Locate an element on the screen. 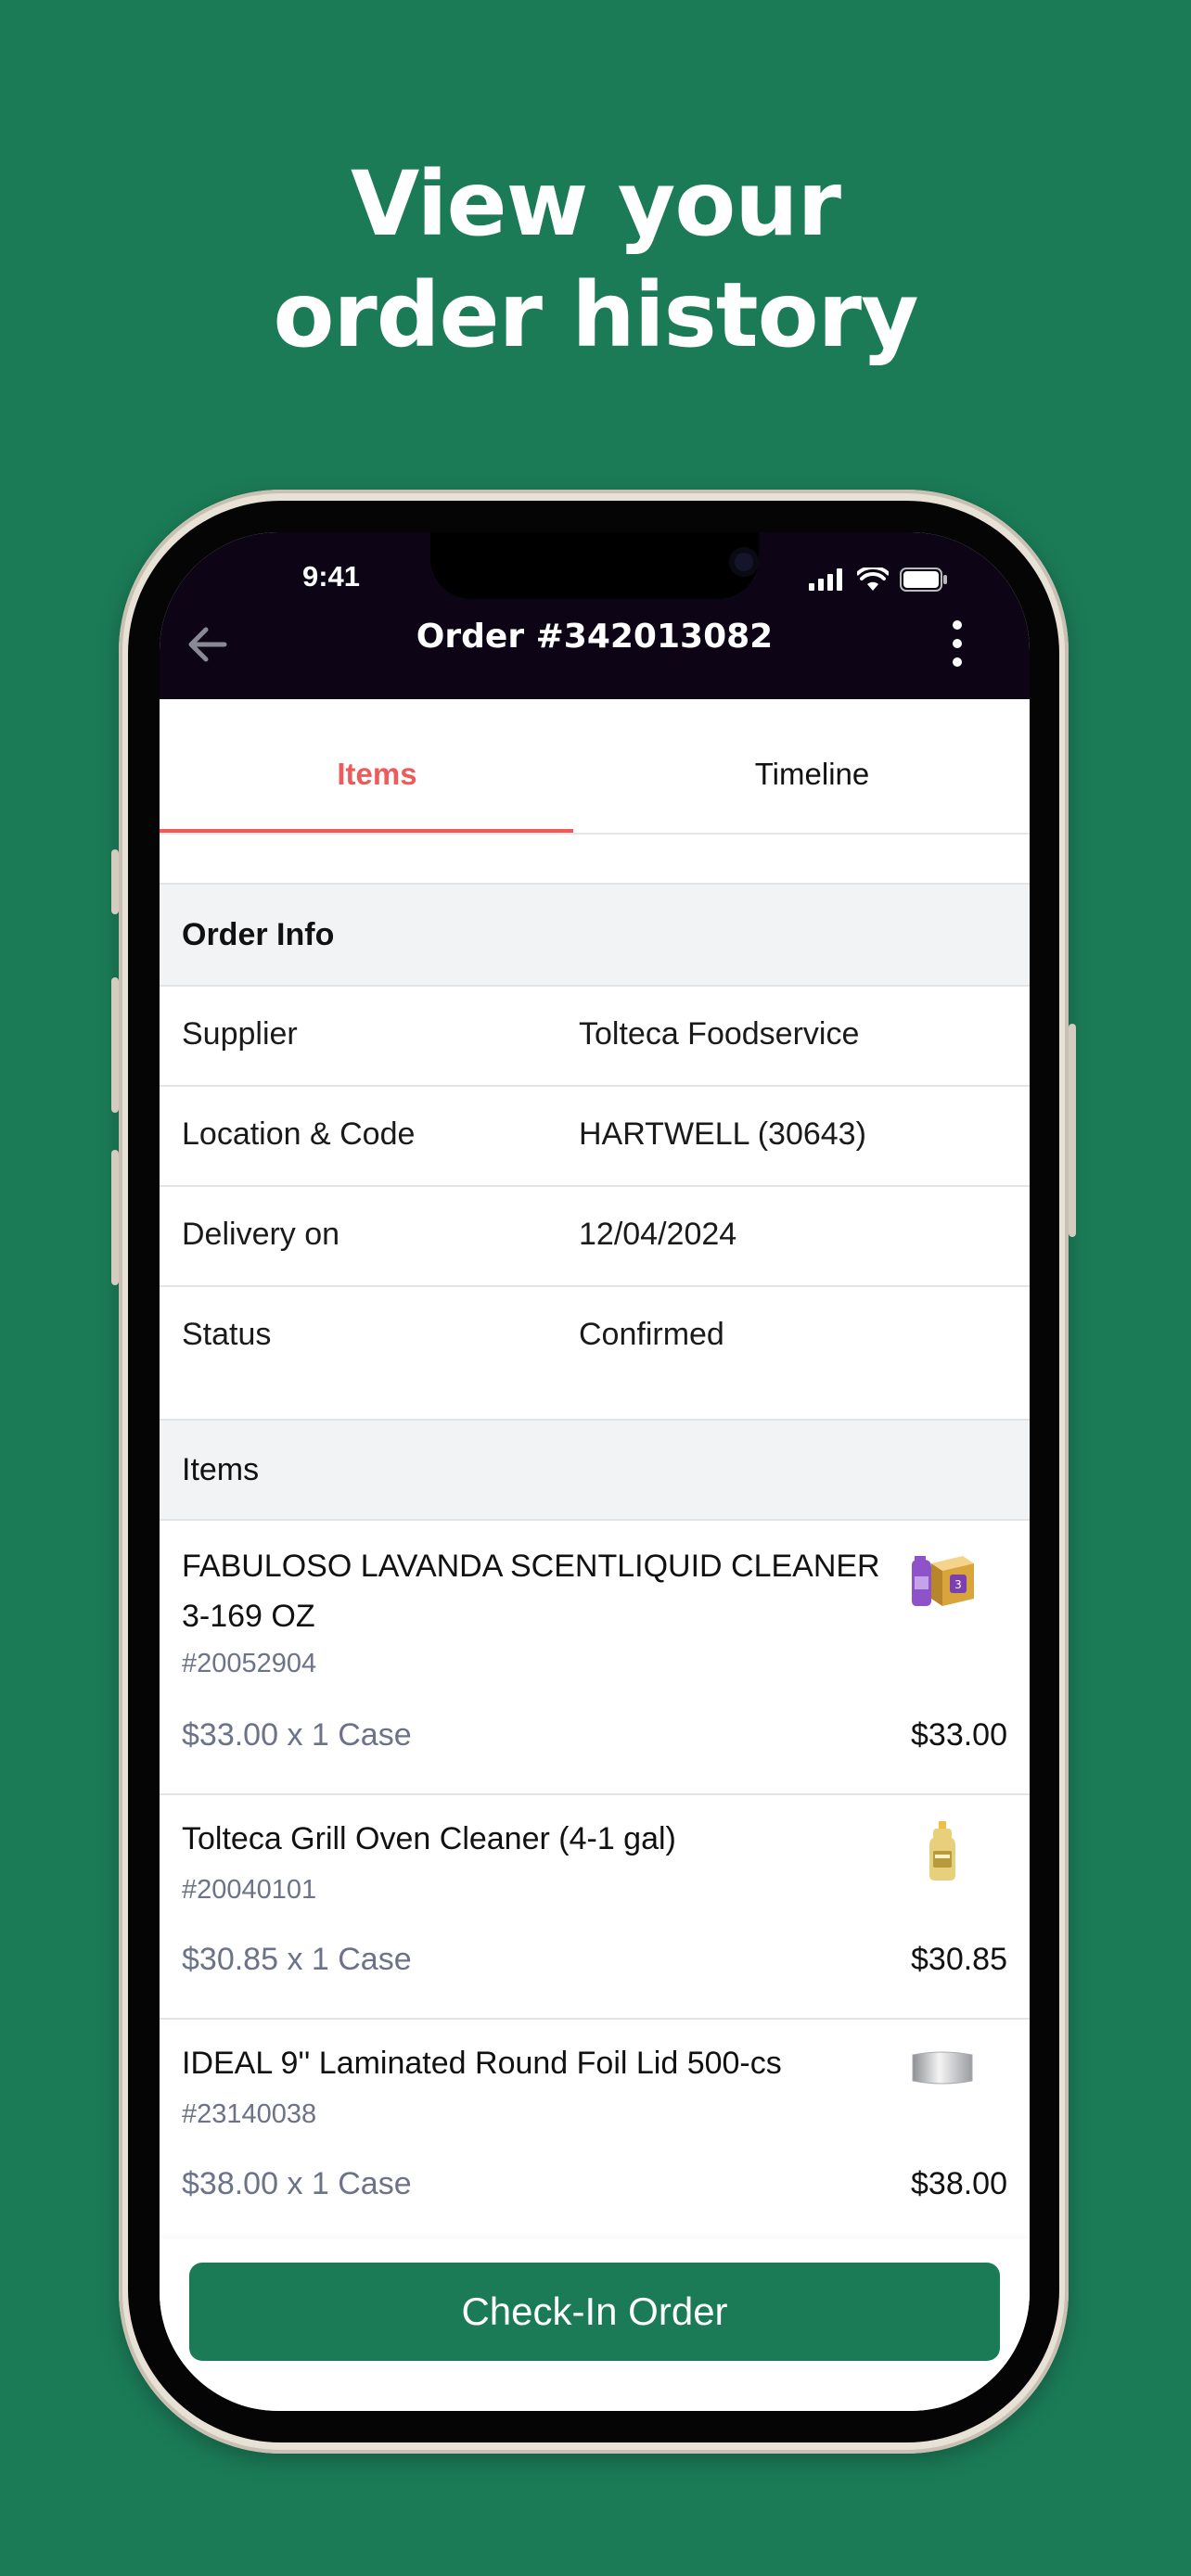  tab-timeline: Timeline is located at coordinates (812, 766).